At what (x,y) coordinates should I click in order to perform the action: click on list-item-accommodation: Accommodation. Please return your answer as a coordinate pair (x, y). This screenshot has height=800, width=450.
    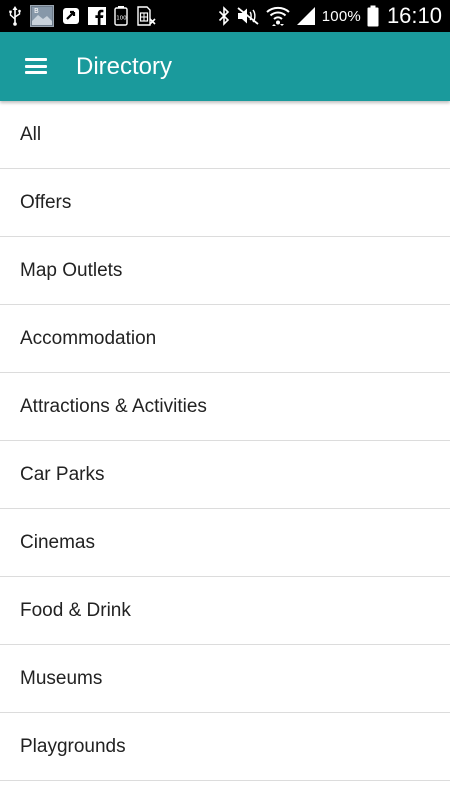
    Looking at the image, I should click on (225, 339).